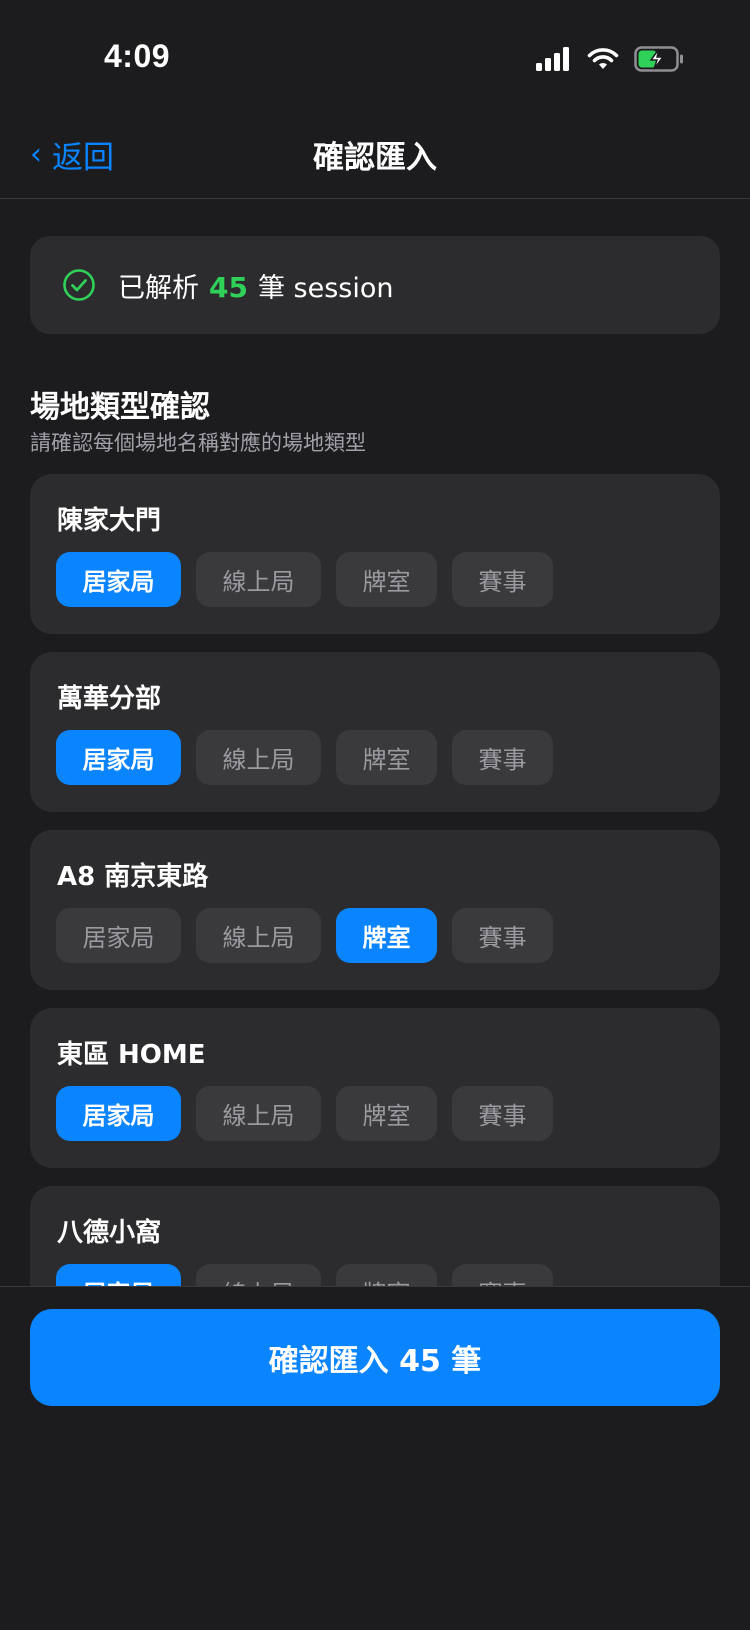 The width and height of the screenshot is (750, 1630). I want to click on cellular-signal-icon, so click(552, 59).